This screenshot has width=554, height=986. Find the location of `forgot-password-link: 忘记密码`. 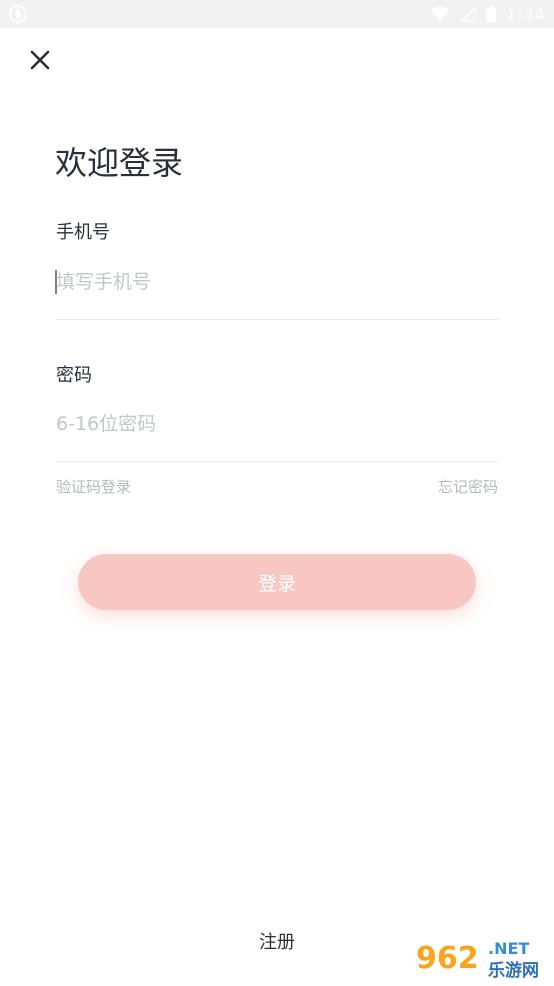

forgot-password-link: 忘记密码 is located at coordinates (468, 486).